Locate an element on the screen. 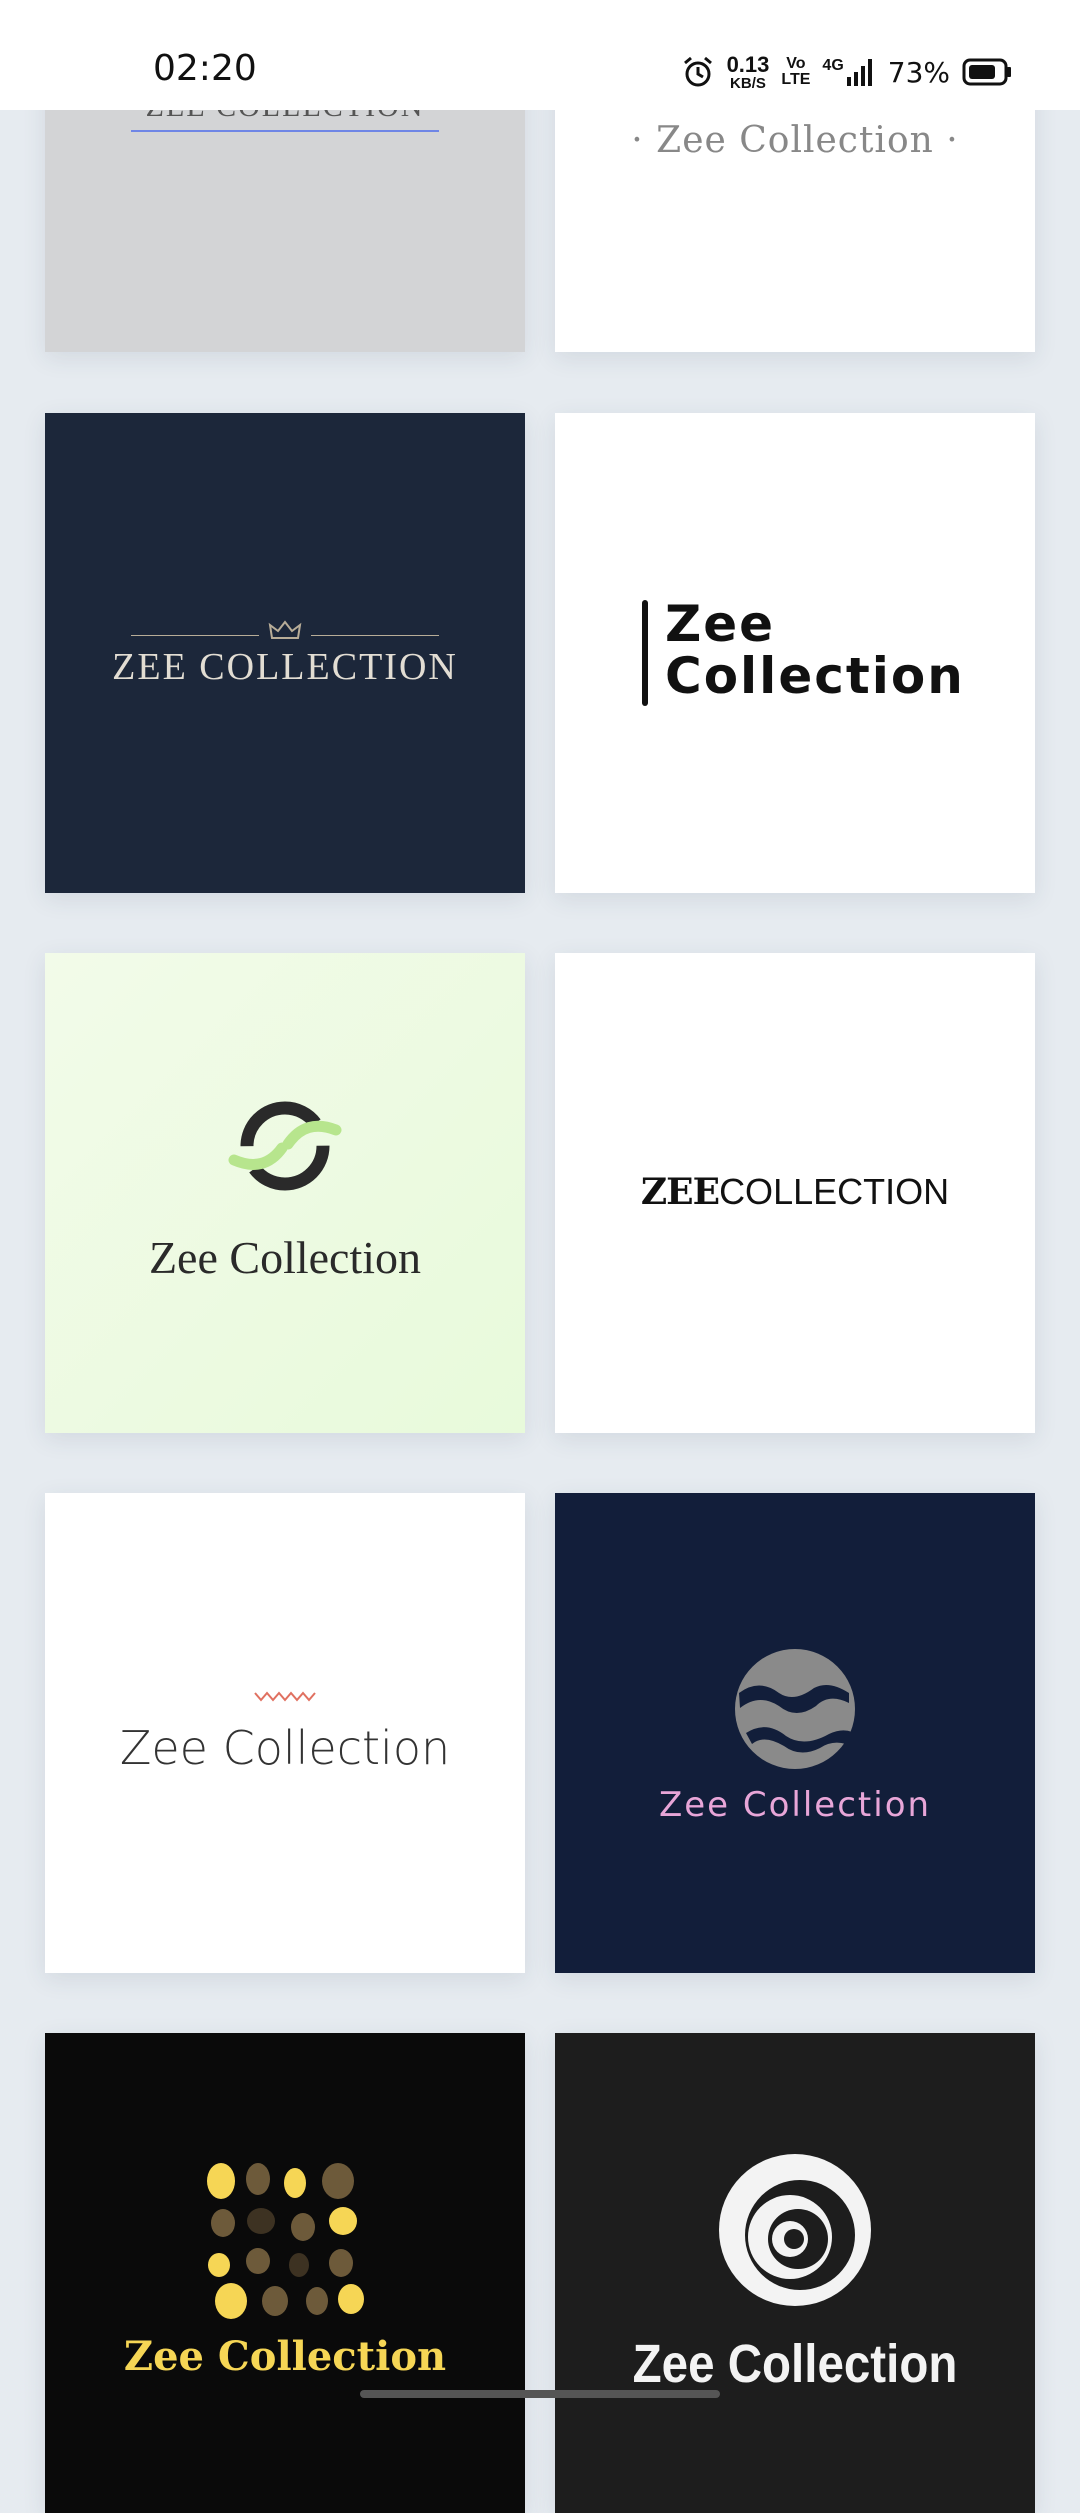 The width and height of the screenshot is (1080, 2513). alarm-icon is located at coordinates (697, 71).